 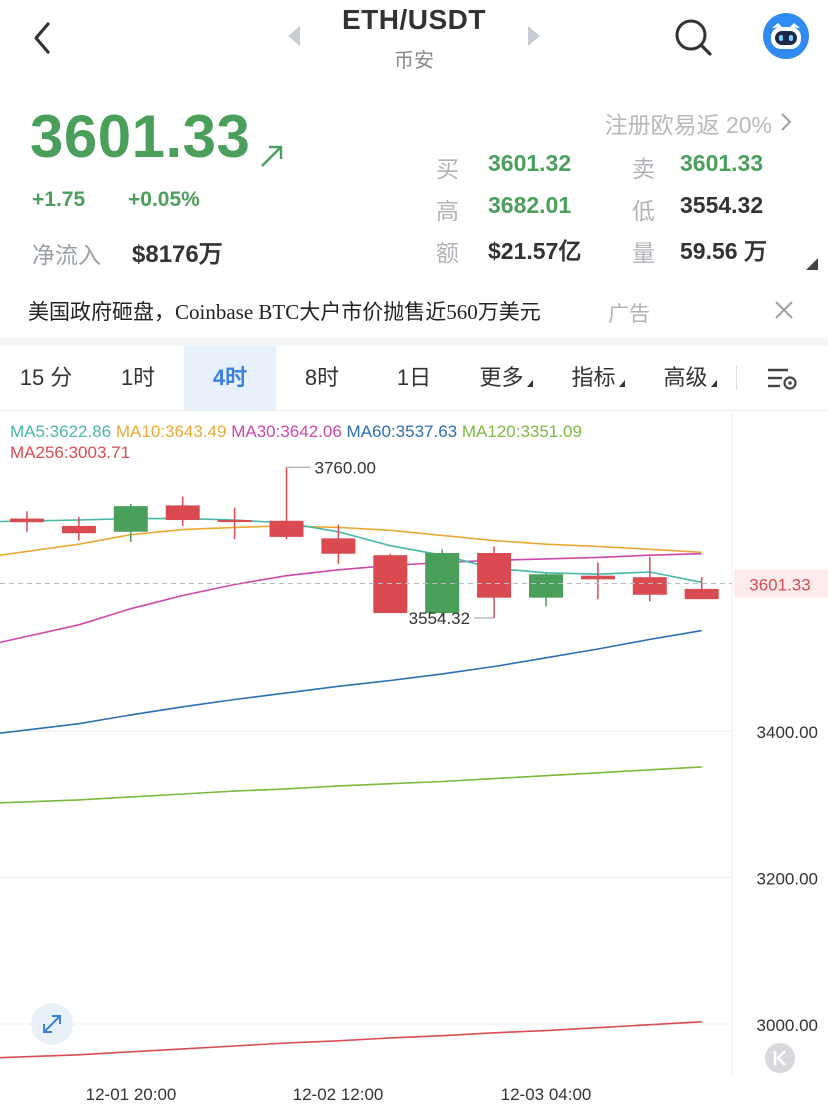 I want to click on scroll-to-latest-icon, so click(x=780, y=1058).